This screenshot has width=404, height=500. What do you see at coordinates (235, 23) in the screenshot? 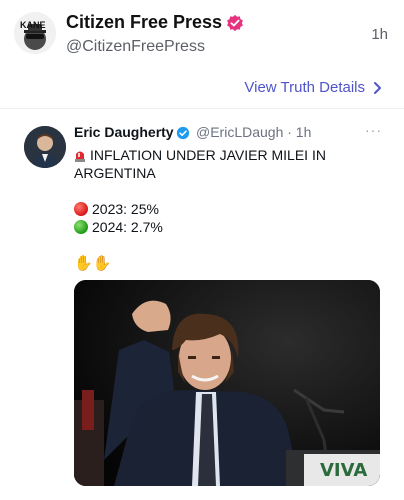
I see `verified-badge-icon` at bounding box center [235, 23].